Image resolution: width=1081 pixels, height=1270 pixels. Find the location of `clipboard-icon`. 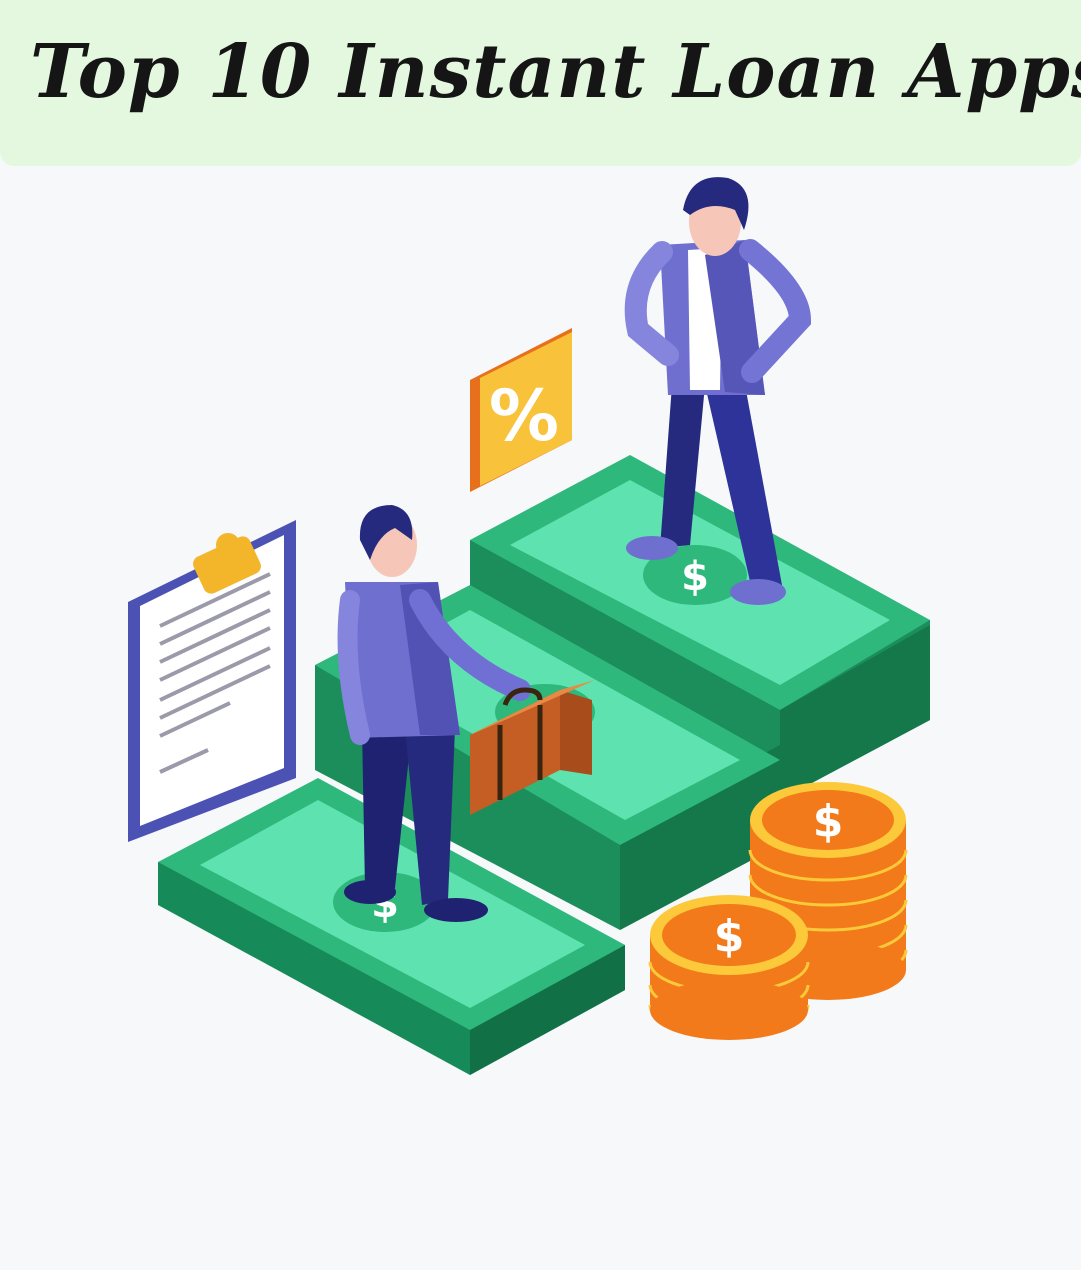

clipboard-icon is located at coordinates (212, 681).